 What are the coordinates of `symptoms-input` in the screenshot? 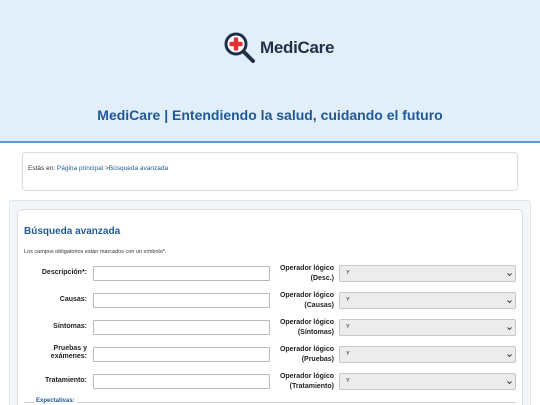 It's located at (181, 327).